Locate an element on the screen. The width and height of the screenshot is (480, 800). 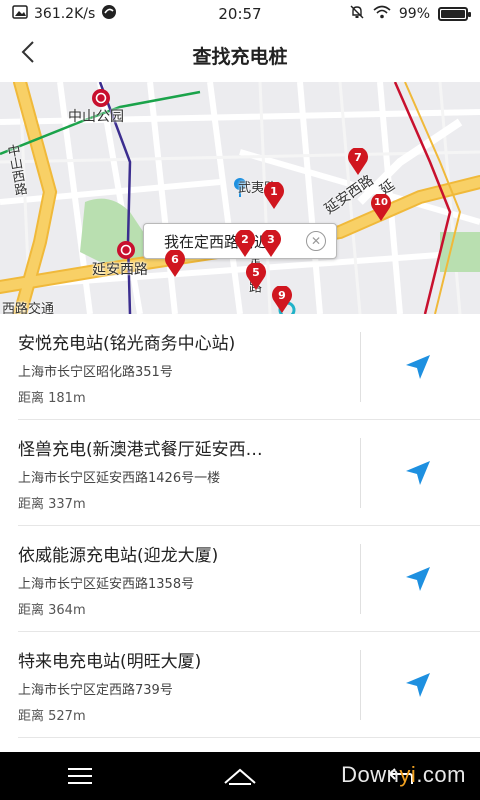
station-marker-9: 9 is located at coordinates (282, 300).